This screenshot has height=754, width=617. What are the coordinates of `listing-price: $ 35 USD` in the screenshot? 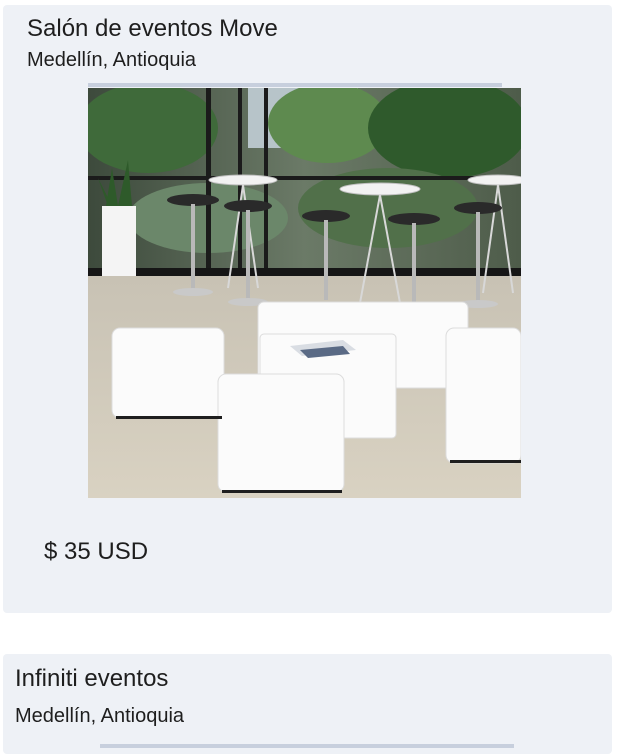 It's located at (96, 551).